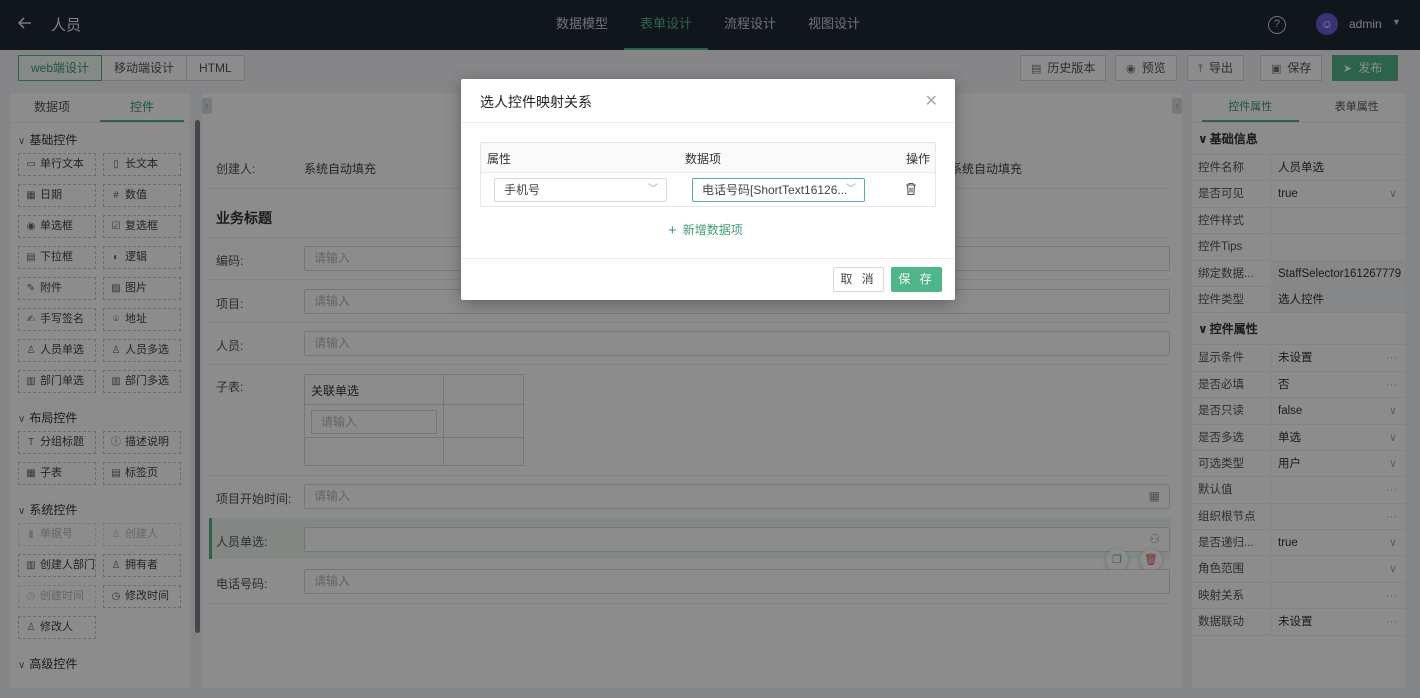  Describe the element at coordinates (703, 159) in the screenshot. I see `column-header-data-item: 数据项` at that location.